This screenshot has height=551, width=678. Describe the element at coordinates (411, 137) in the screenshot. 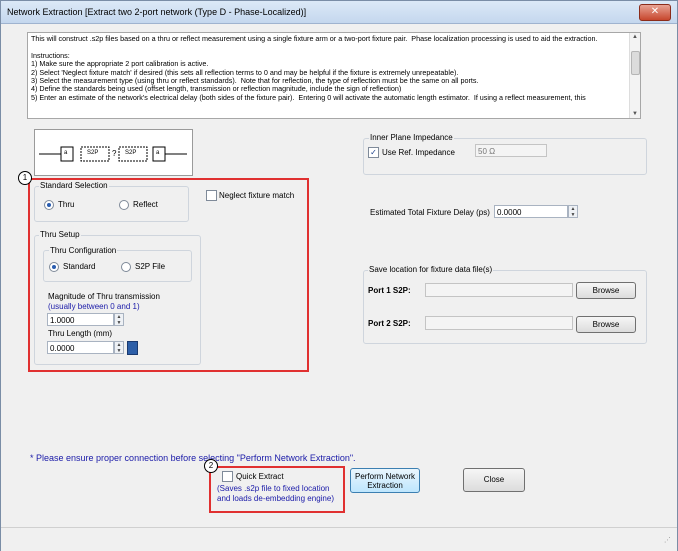

I see `impedance-title: Inner Plane Impedance` at that location.